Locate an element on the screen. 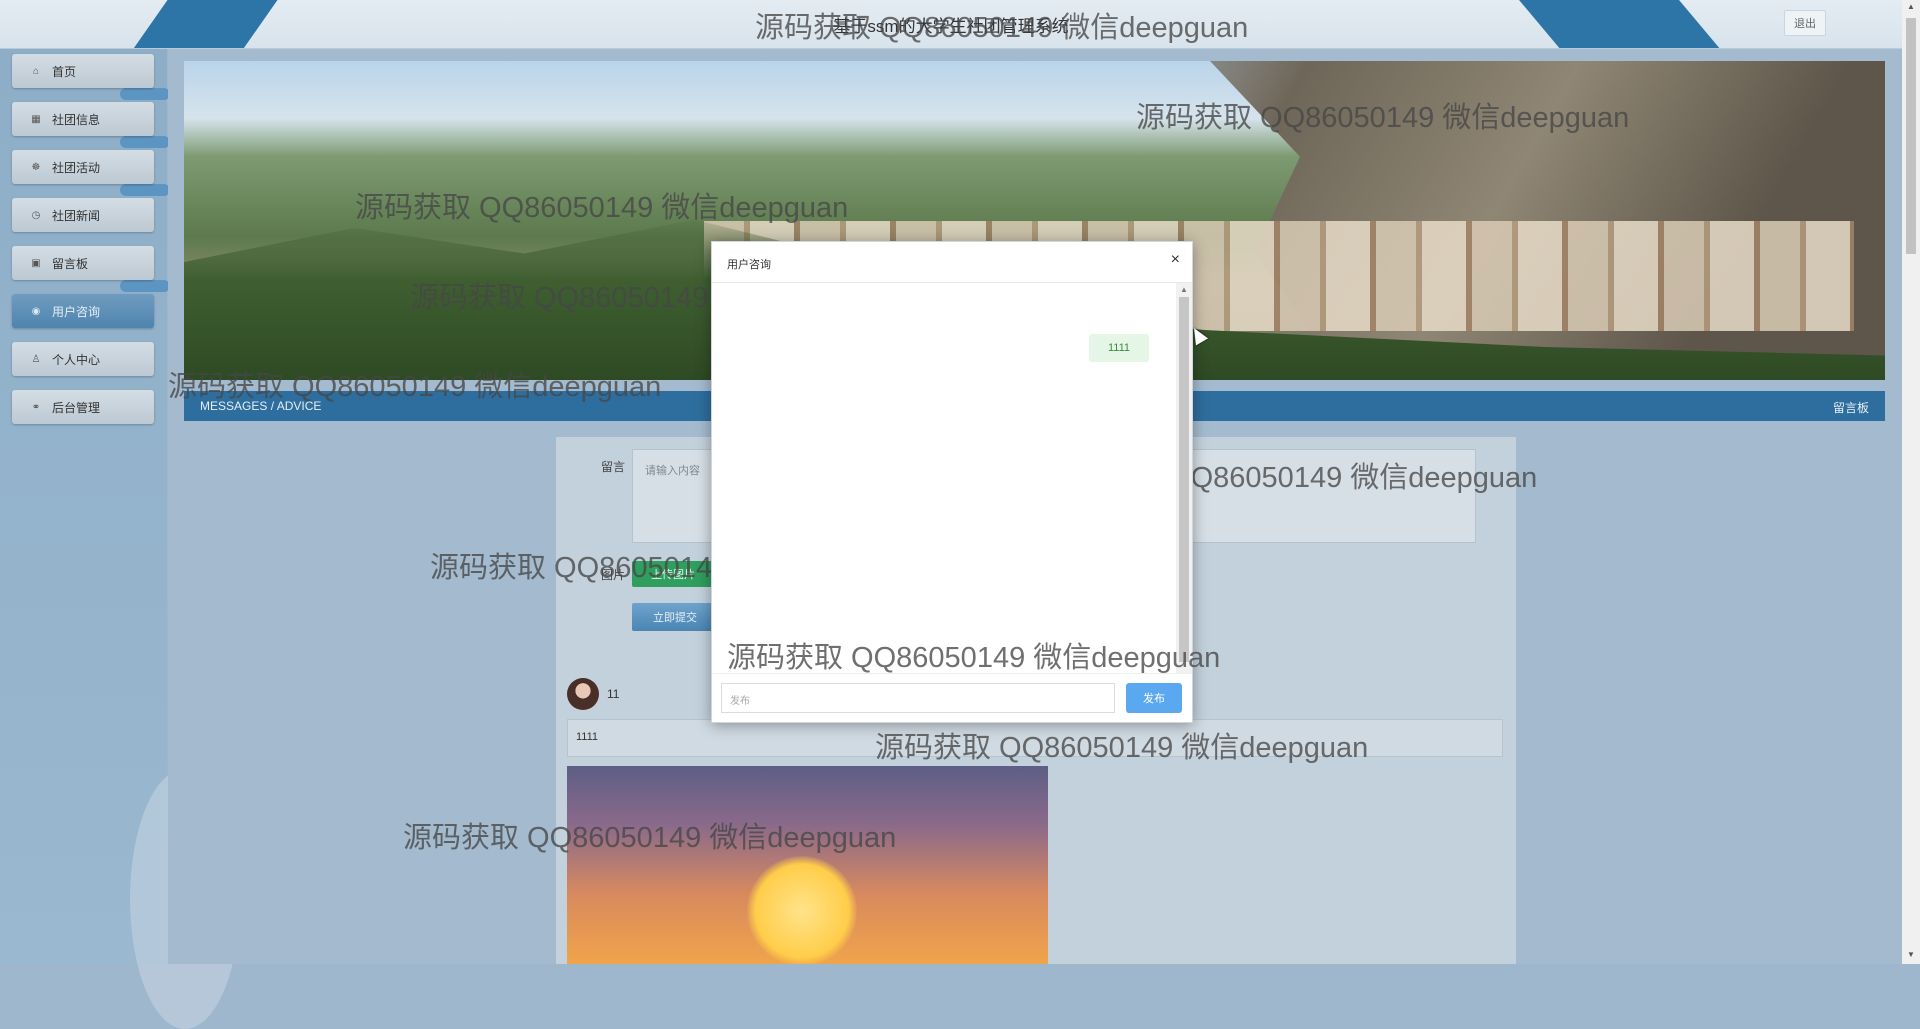 The image size is (1920, 1029). consult-icon: ◉ is located at coordinates (36, 311).